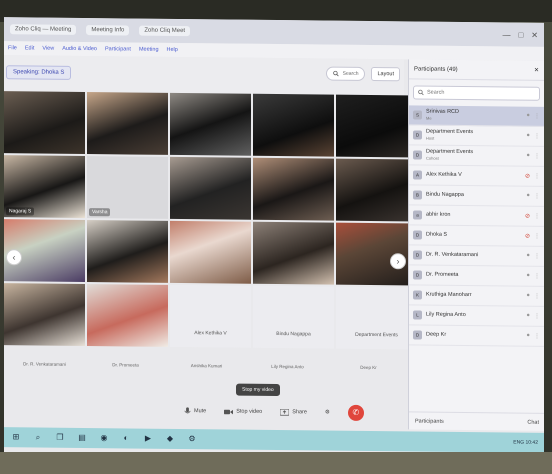 Image resolution: width=552 pixels, height=474 pixels. Describe the element at coordinates (293, 412) in the screenshot. I see `share-button: Share` at that location.